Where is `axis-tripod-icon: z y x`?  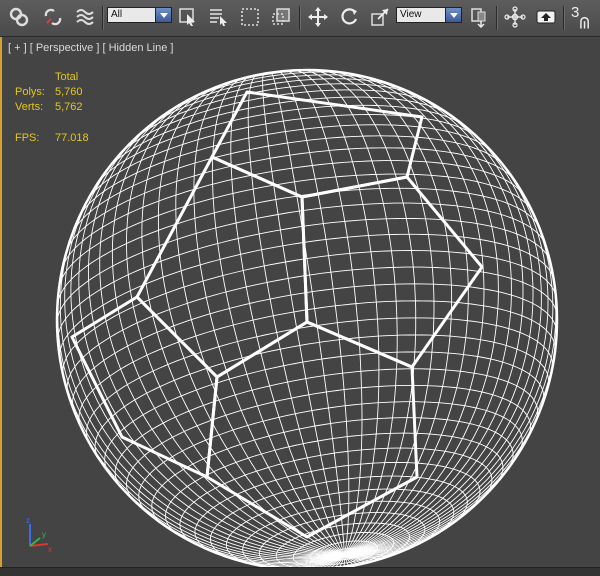
axis-tripod-icon: z y x is located at coordinates (39, 535).